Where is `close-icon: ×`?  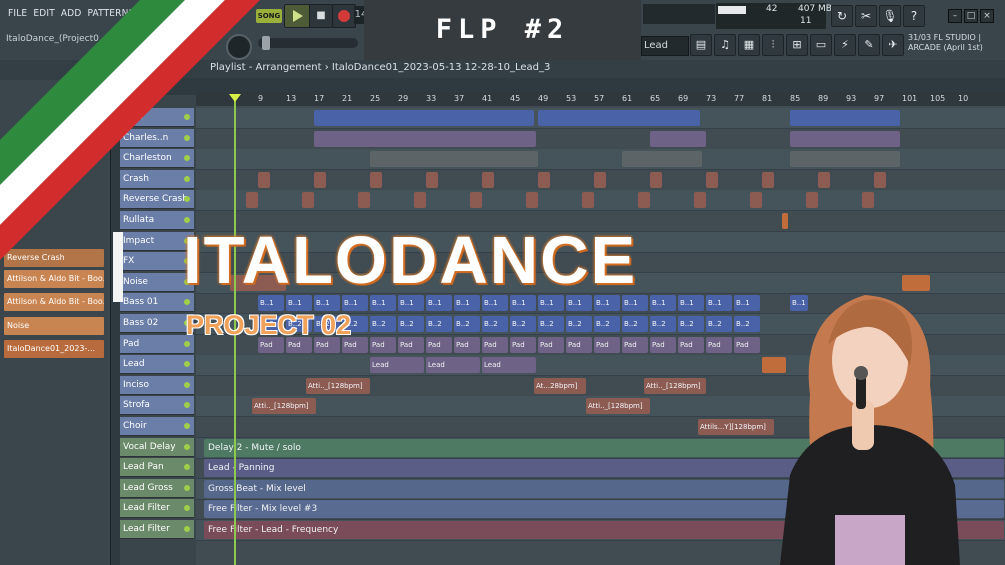
close-icon: × is located at coordinates (987, 16).